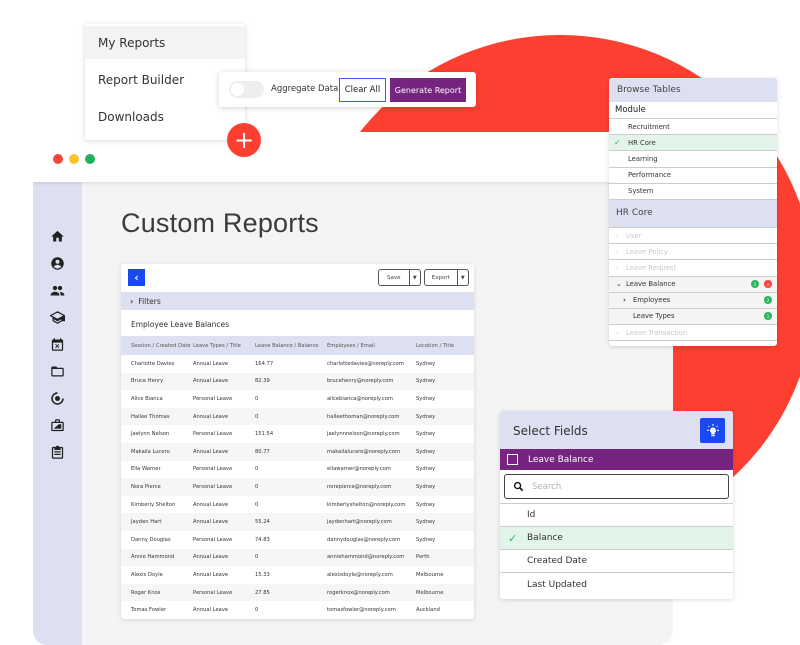 This screenshot has width=800, height=645. I want to click on count-badge: 2, so click(768, 300).